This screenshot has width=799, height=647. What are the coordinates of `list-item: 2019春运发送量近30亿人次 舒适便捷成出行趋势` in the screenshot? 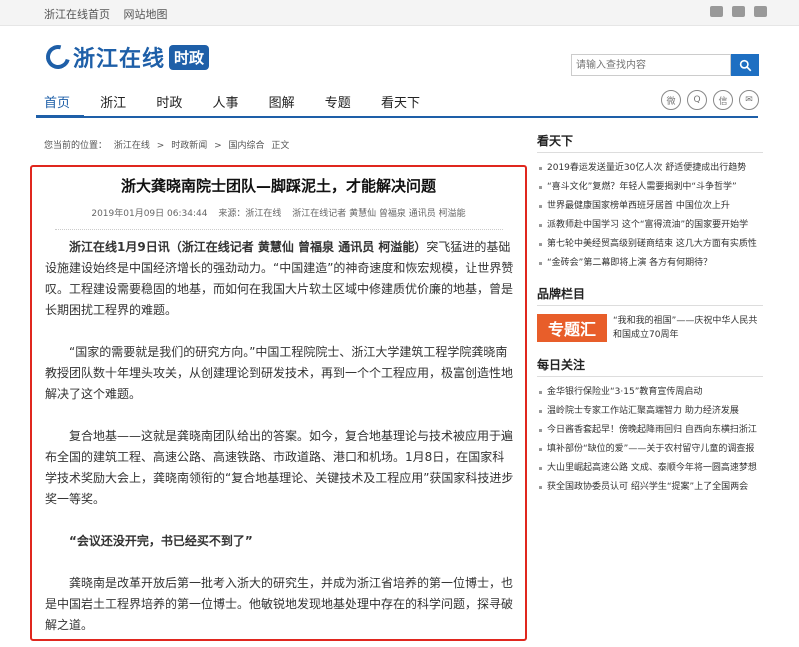 It's located at (650, 168).